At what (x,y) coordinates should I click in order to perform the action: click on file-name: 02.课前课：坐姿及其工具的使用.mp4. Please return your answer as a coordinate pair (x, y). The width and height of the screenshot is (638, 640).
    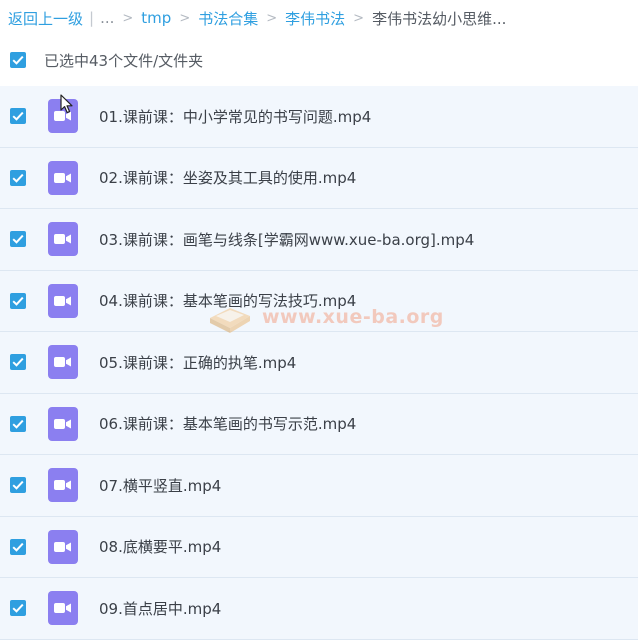
    Looking at the image, I should click on (227, 177).